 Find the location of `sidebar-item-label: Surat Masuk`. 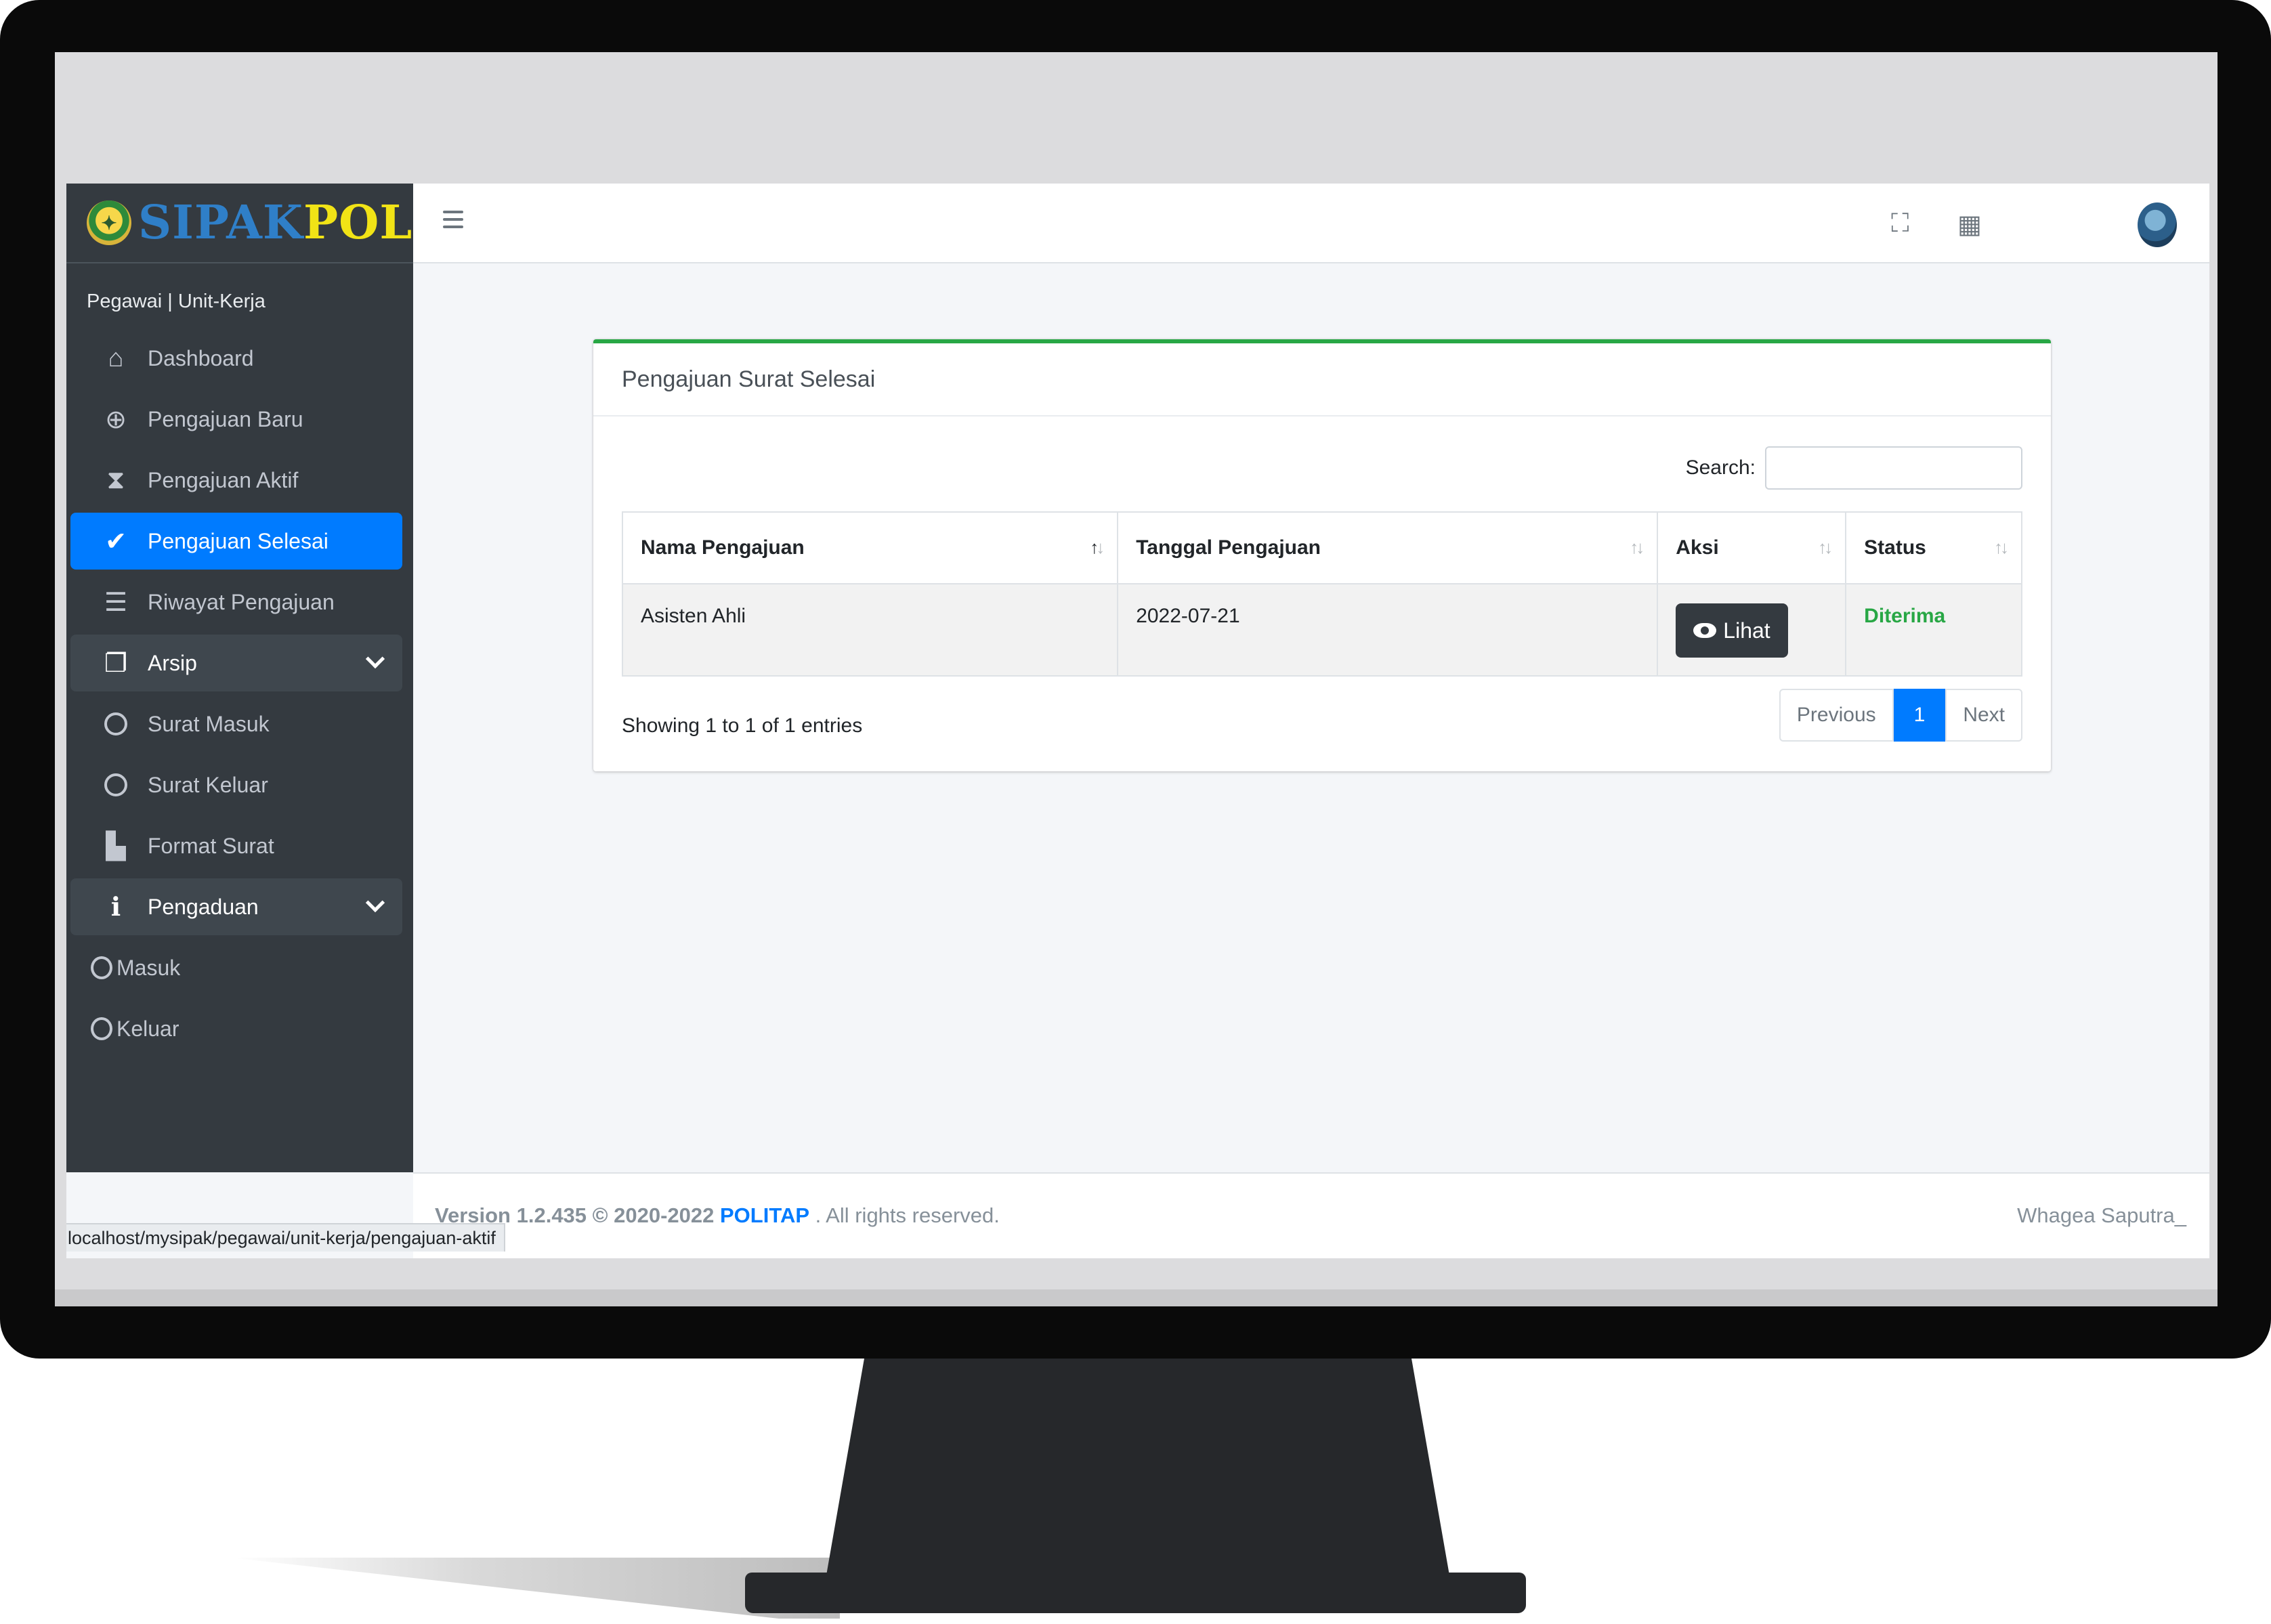

sidebar-item-label: Surat Masuk is located at coordinates (209, 723).